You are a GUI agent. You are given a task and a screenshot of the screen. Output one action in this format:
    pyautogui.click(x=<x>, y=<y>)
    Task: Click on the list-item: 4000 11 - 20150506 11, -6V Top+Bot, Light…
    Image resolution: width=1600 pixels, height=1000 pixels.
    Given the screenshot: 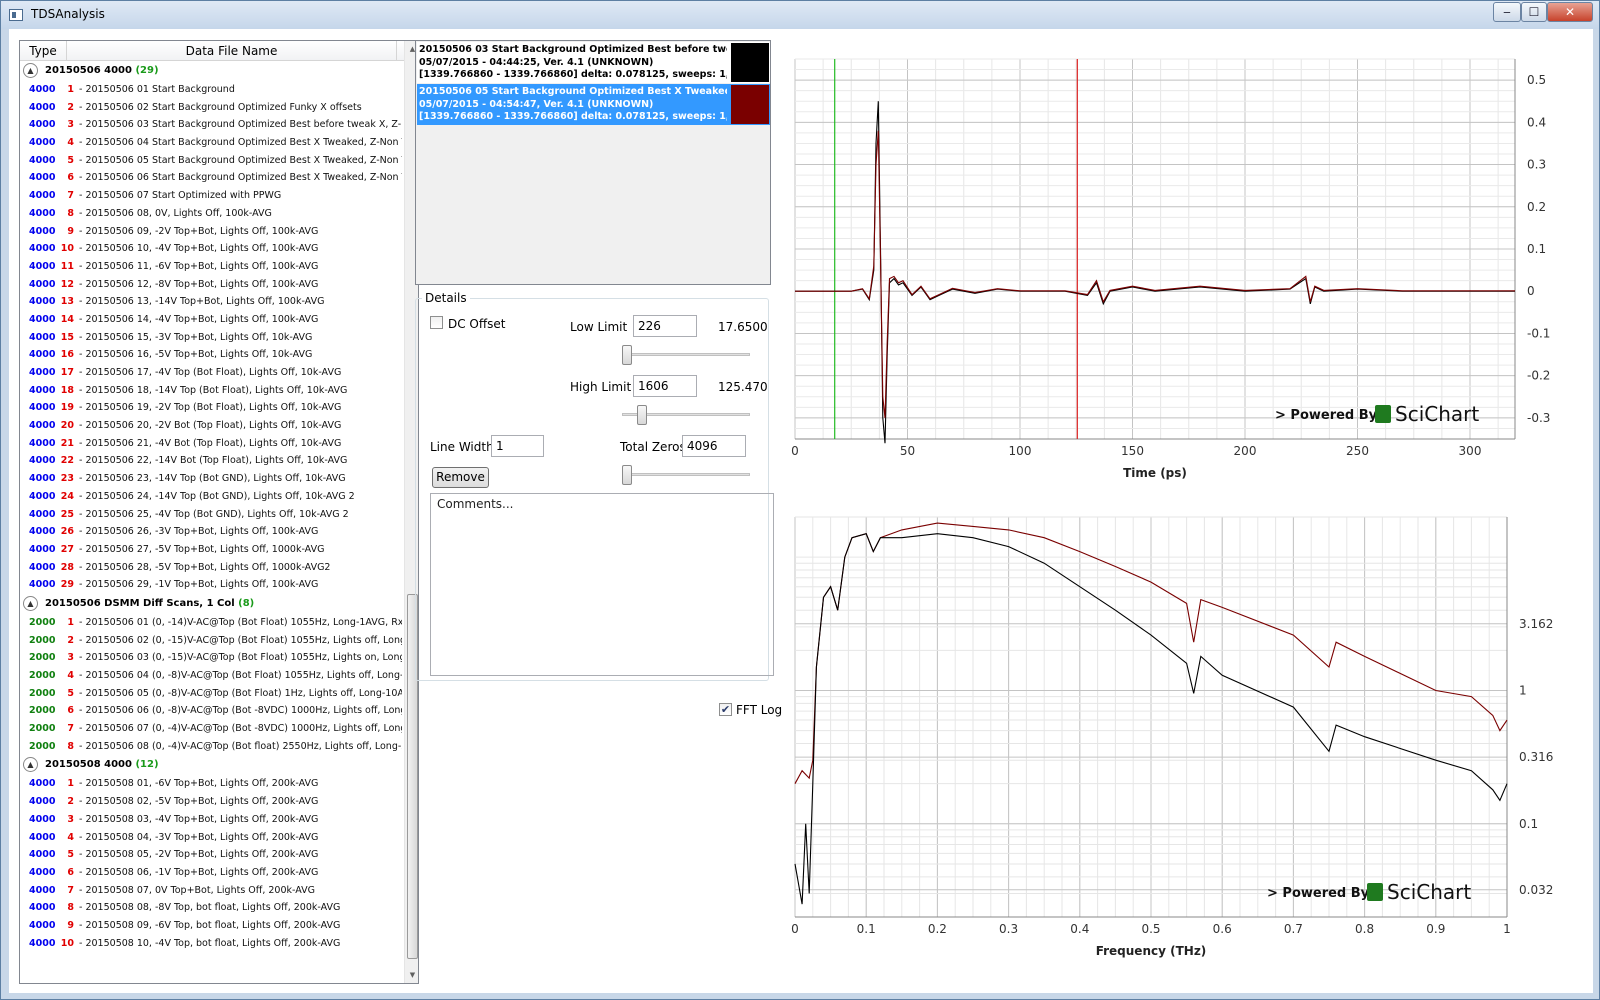 What is the action you would take?
    pyautogui.click(x=214, y=267)
    